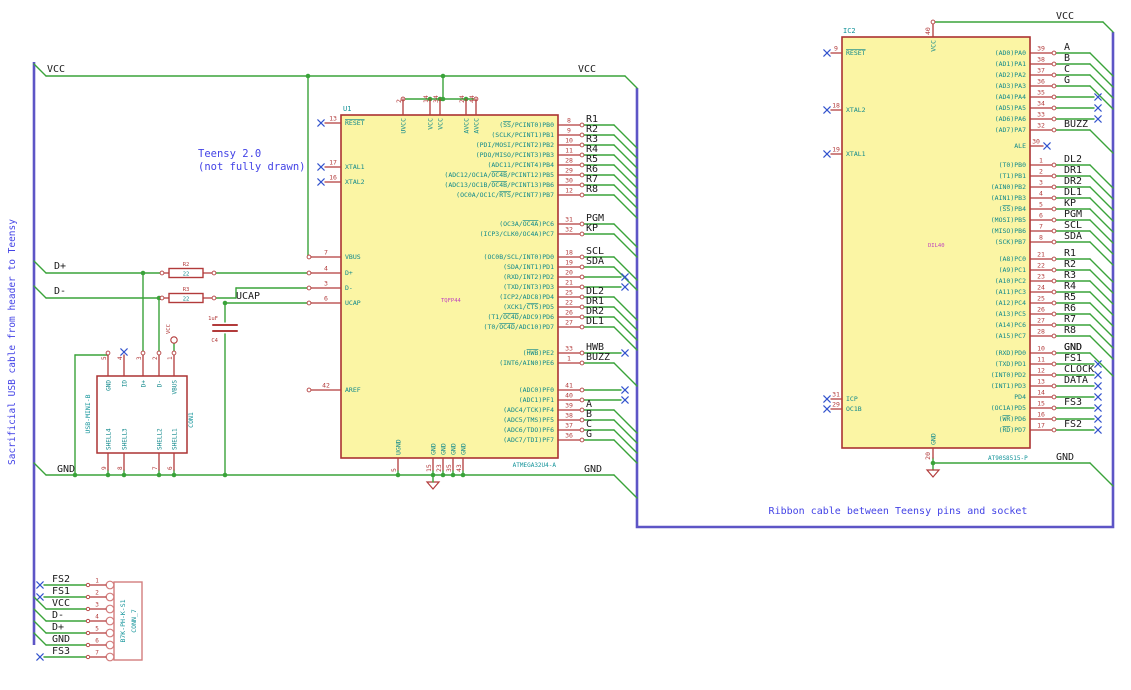 This screenshot has width=1131, height=690. I want to click on svg-text: (AD7)PA7, so click(1010, 130).